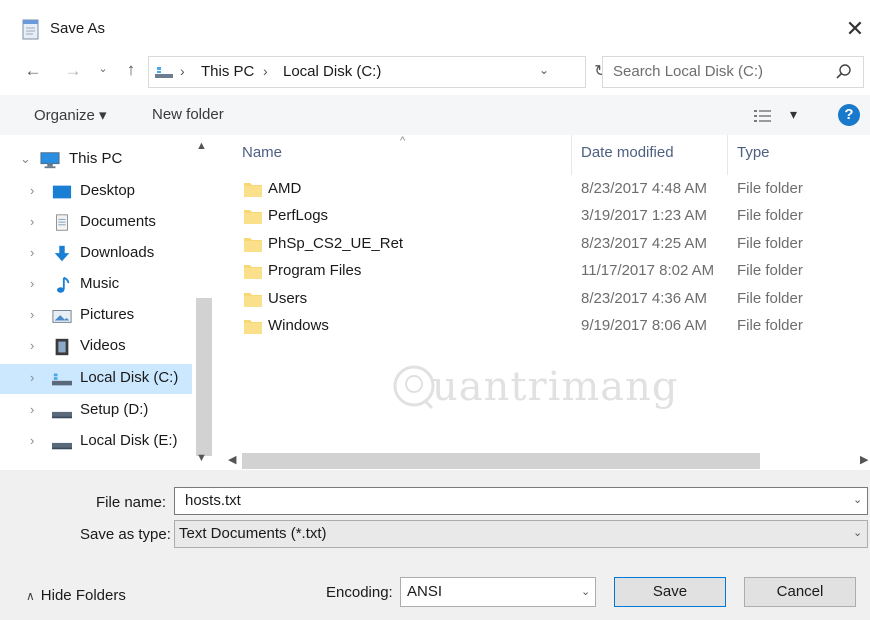 Image resolution: width=870 pixels, height=620 pixels. Describe the element at coordinates (96, 316) in the screenshot. I see `nav-item-pictures: › Pictures` at that location.